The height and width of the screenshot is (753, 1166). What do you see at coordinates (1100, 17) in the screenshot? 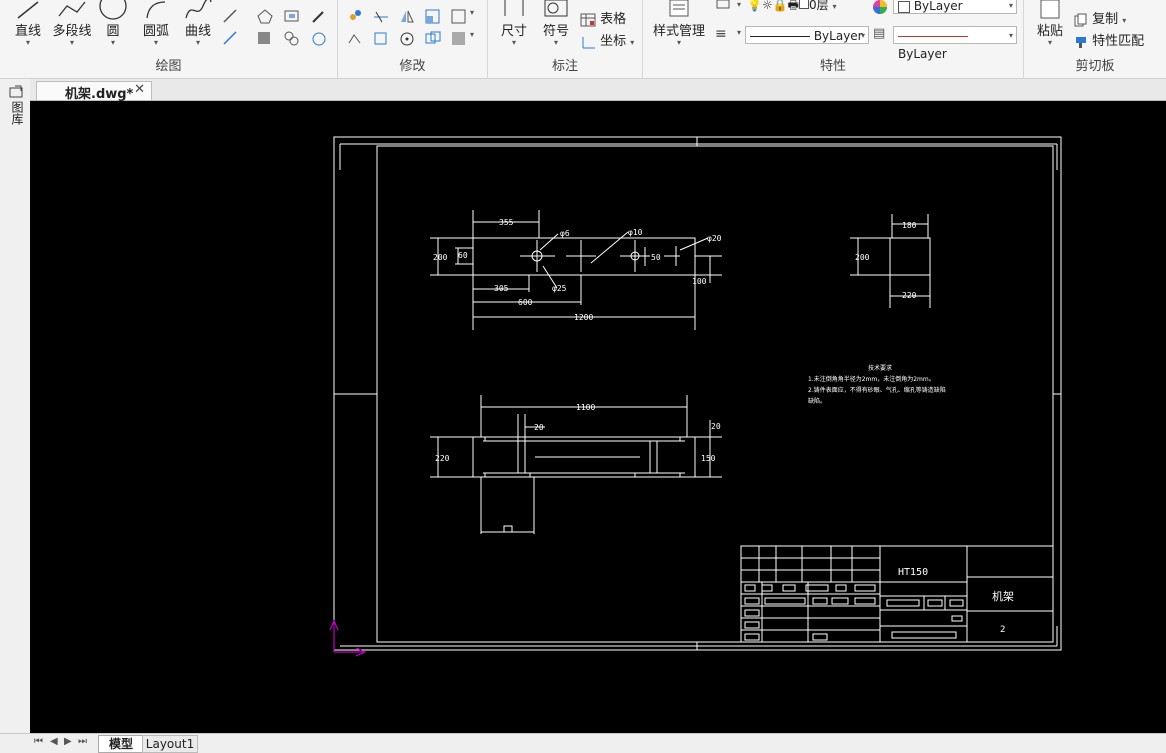
I see `copy-tool: 复制 ▾` at bounding box center [1100, 17].